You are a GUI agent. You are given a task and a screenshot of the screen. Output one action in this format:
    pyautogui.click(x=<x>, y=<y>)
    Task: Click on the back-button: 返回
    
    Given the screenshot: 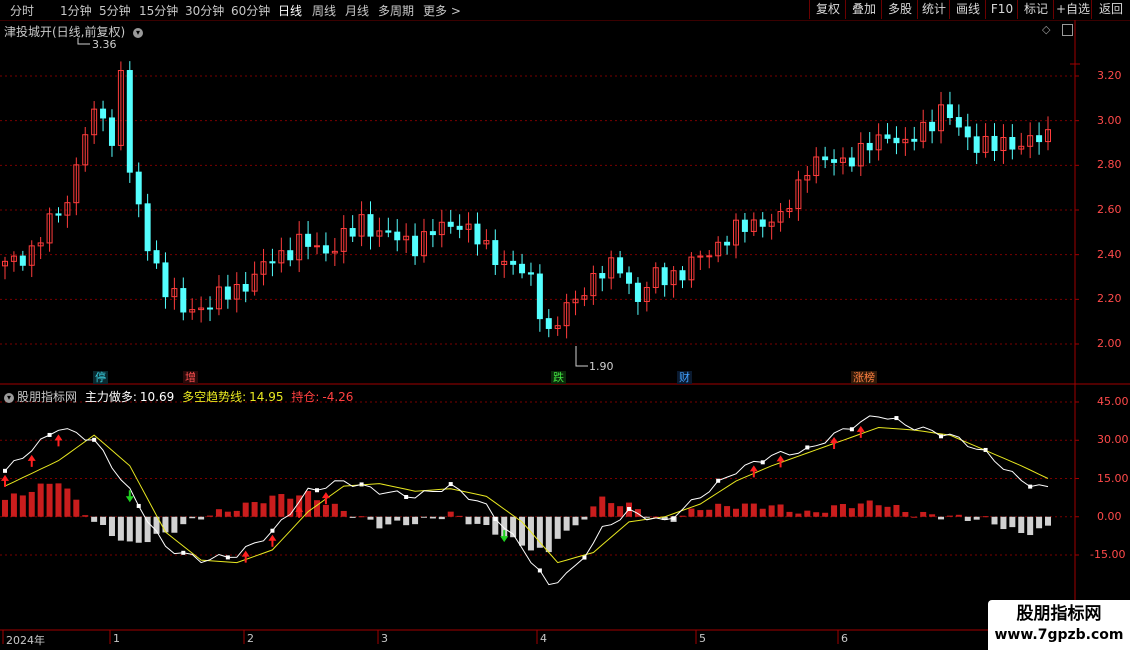 What is the action you would take?
    pyautogui.click(x=1110, y=9)
    